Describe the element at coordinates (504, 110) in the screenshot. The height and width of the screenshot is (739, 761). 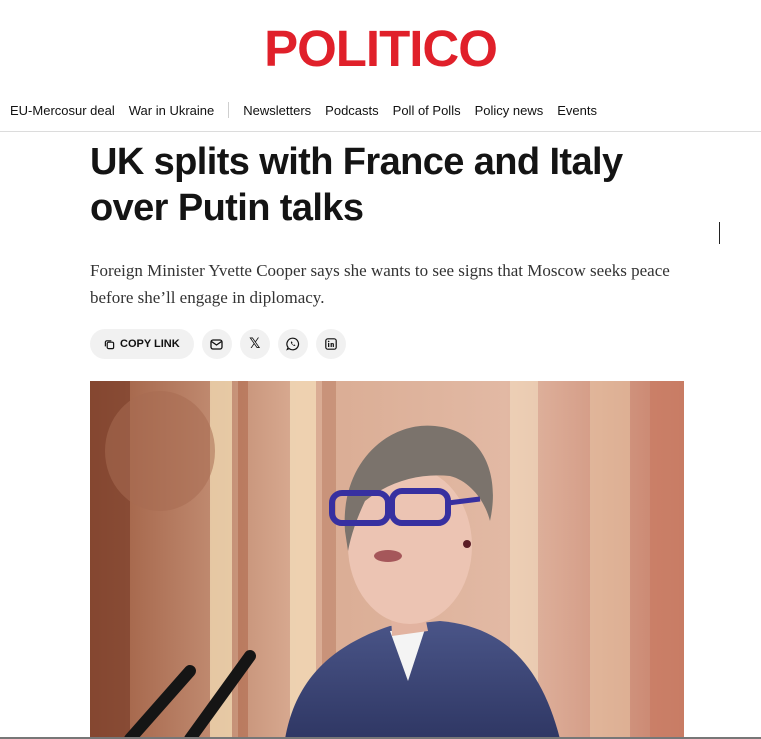
I see `nav-item-policy-news: Policy news` at that location.